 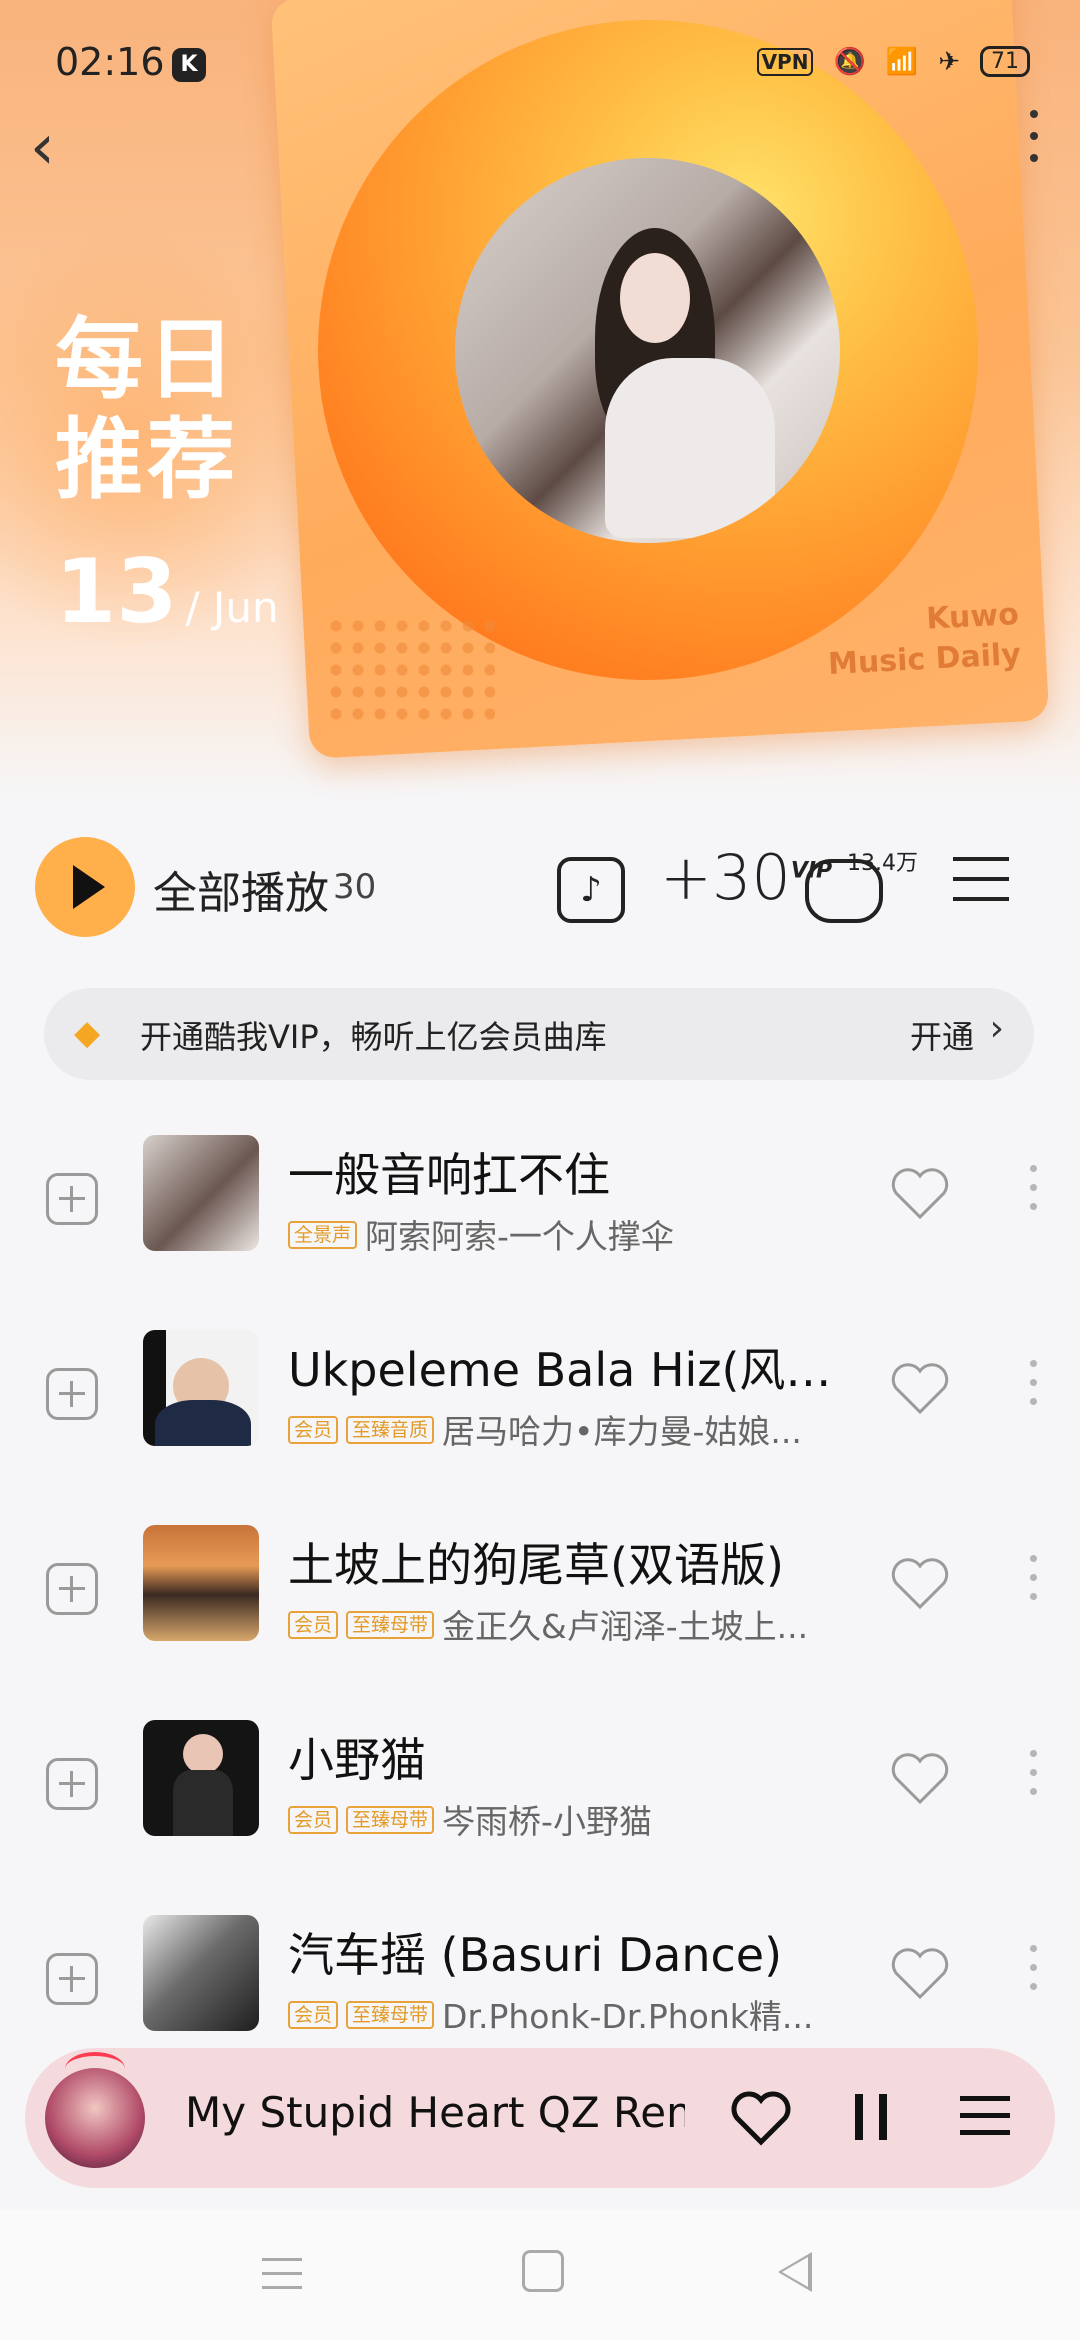 What do you see at coordinates (540, 65) in the screenshot?
I see `status-bar: 02:16 K VPN 🔕 📶 ✈ 71` at bounding box center [540, 65].